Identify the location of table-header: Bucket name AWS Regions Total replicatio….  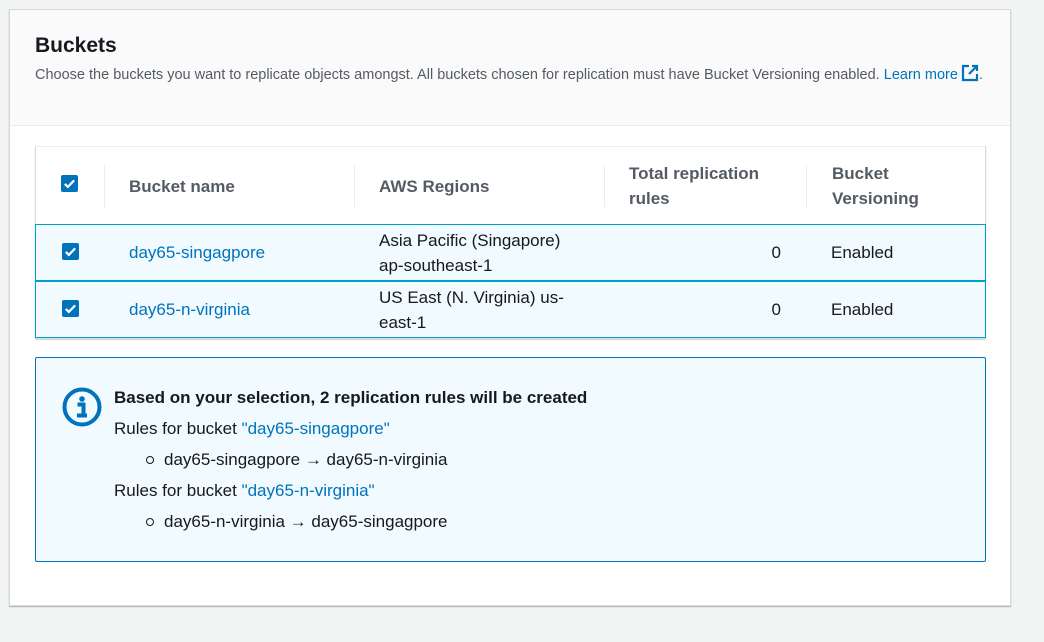
(510, 186).